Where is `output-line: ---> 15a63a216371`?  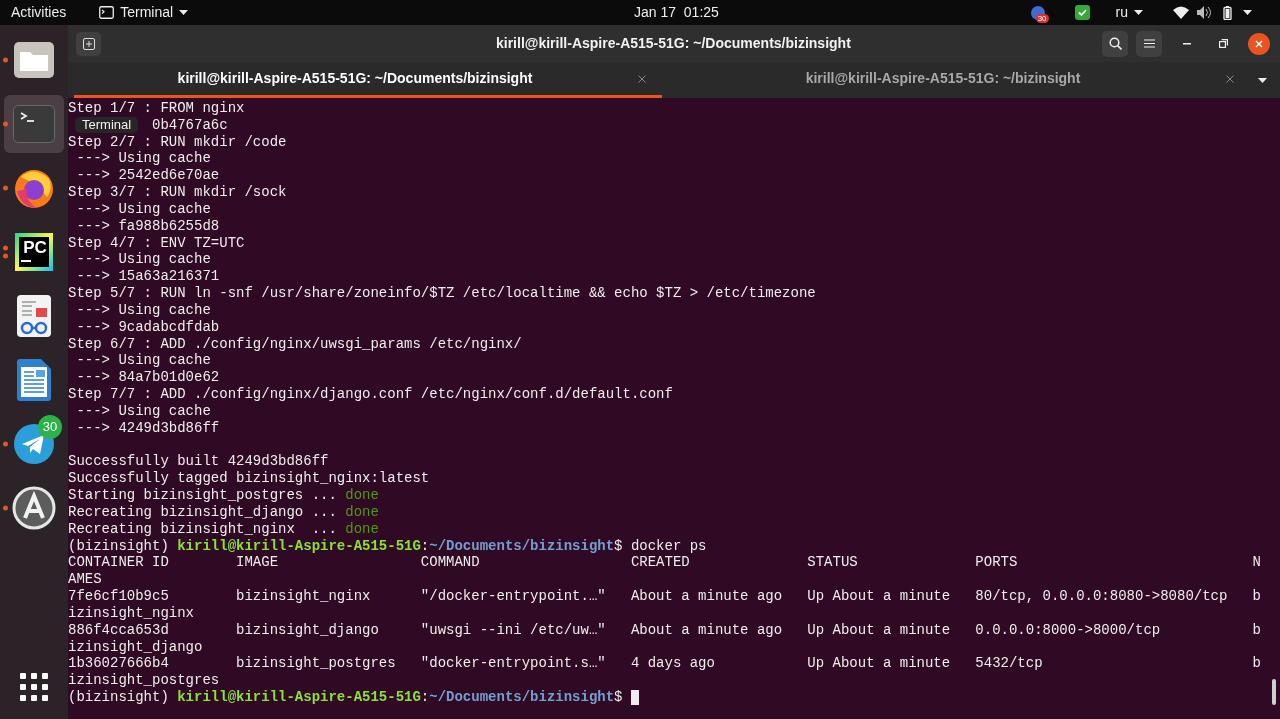 output-line: ---> 15a63a216371 is located at coordinates (147, 277).